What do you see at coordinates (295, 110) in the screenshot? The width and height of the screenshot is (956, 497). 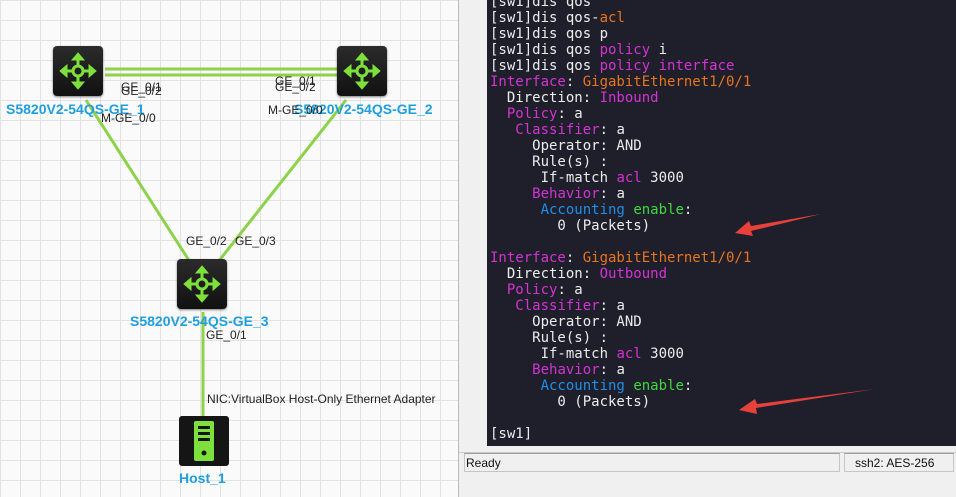 I see `port-label-sw2-mgmt: M-GE_0/0` at bounding box center [295, 110].